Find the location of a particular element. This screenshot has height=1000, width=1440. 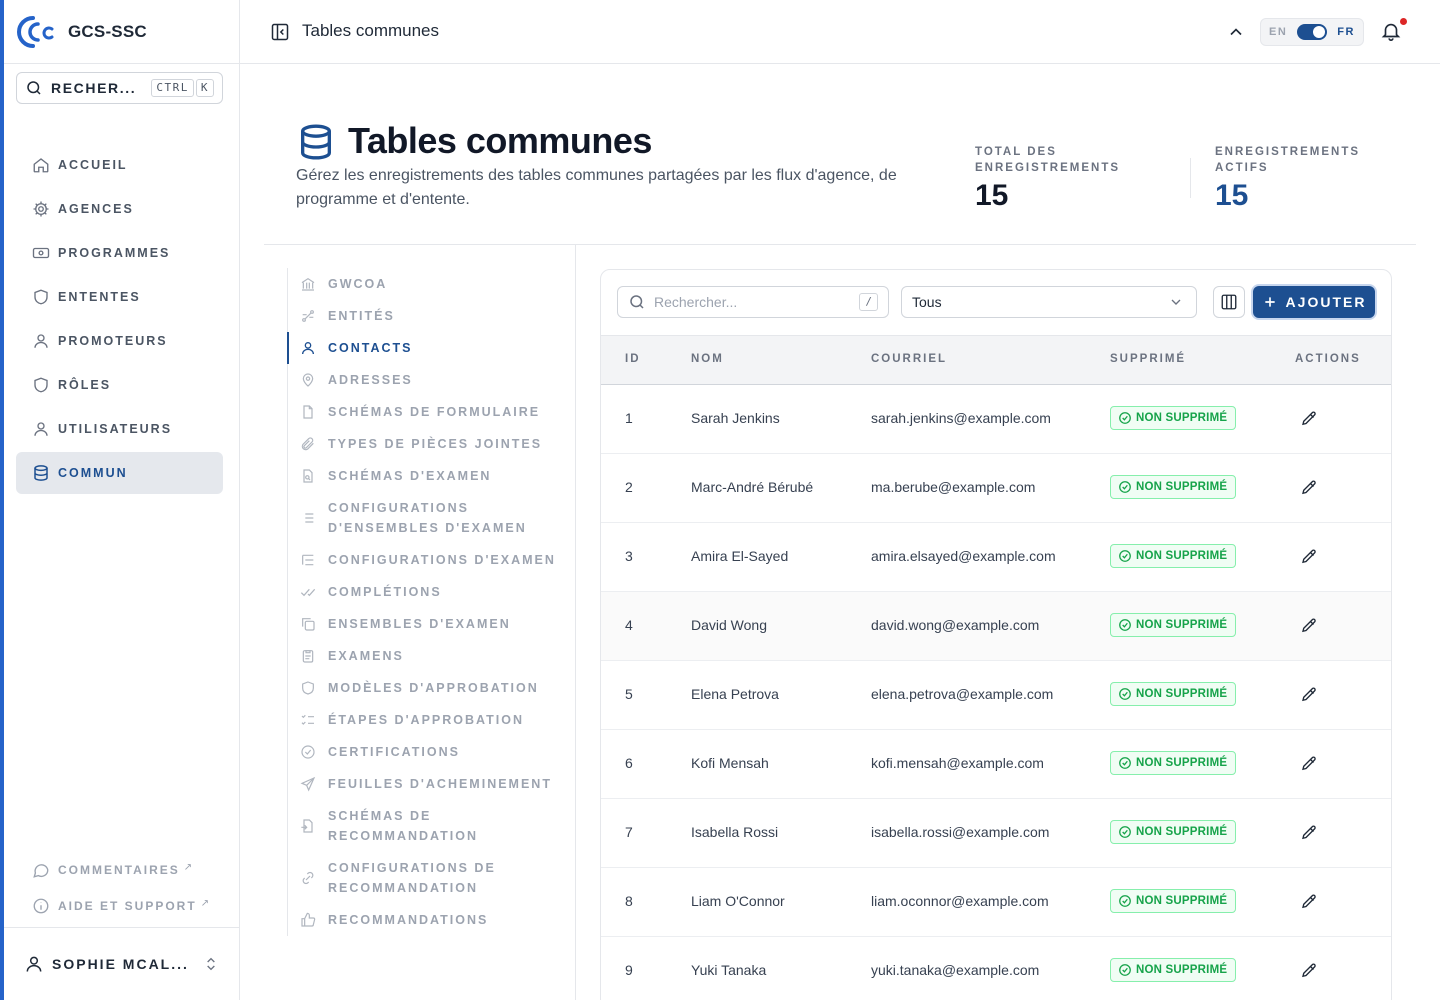

subnav-item-exam-set-configs: CONFIGURATIONS D'ENSEMBLES D'EXAMEN is located at coordinates (431, 518).